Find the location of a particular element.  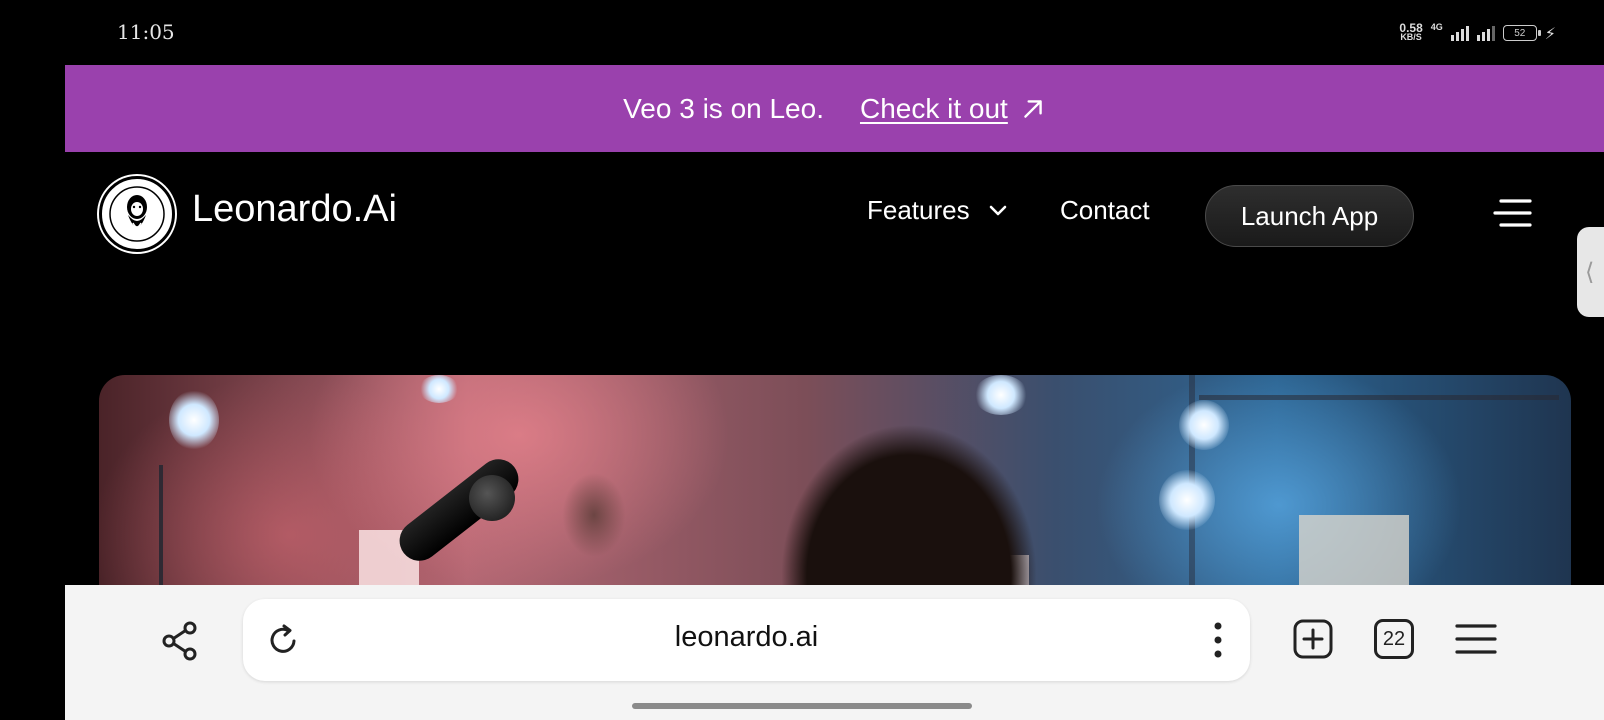

nav-contact: Contact is located at coordinates (1105, 210).